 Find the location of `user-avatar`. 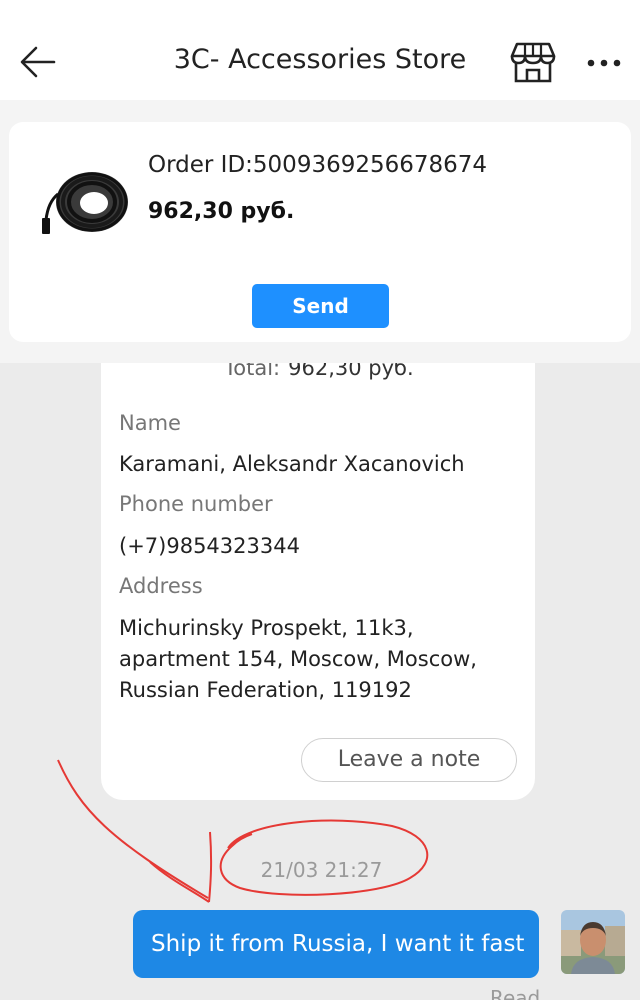

user-avatar is located at coordinates (593, 942).